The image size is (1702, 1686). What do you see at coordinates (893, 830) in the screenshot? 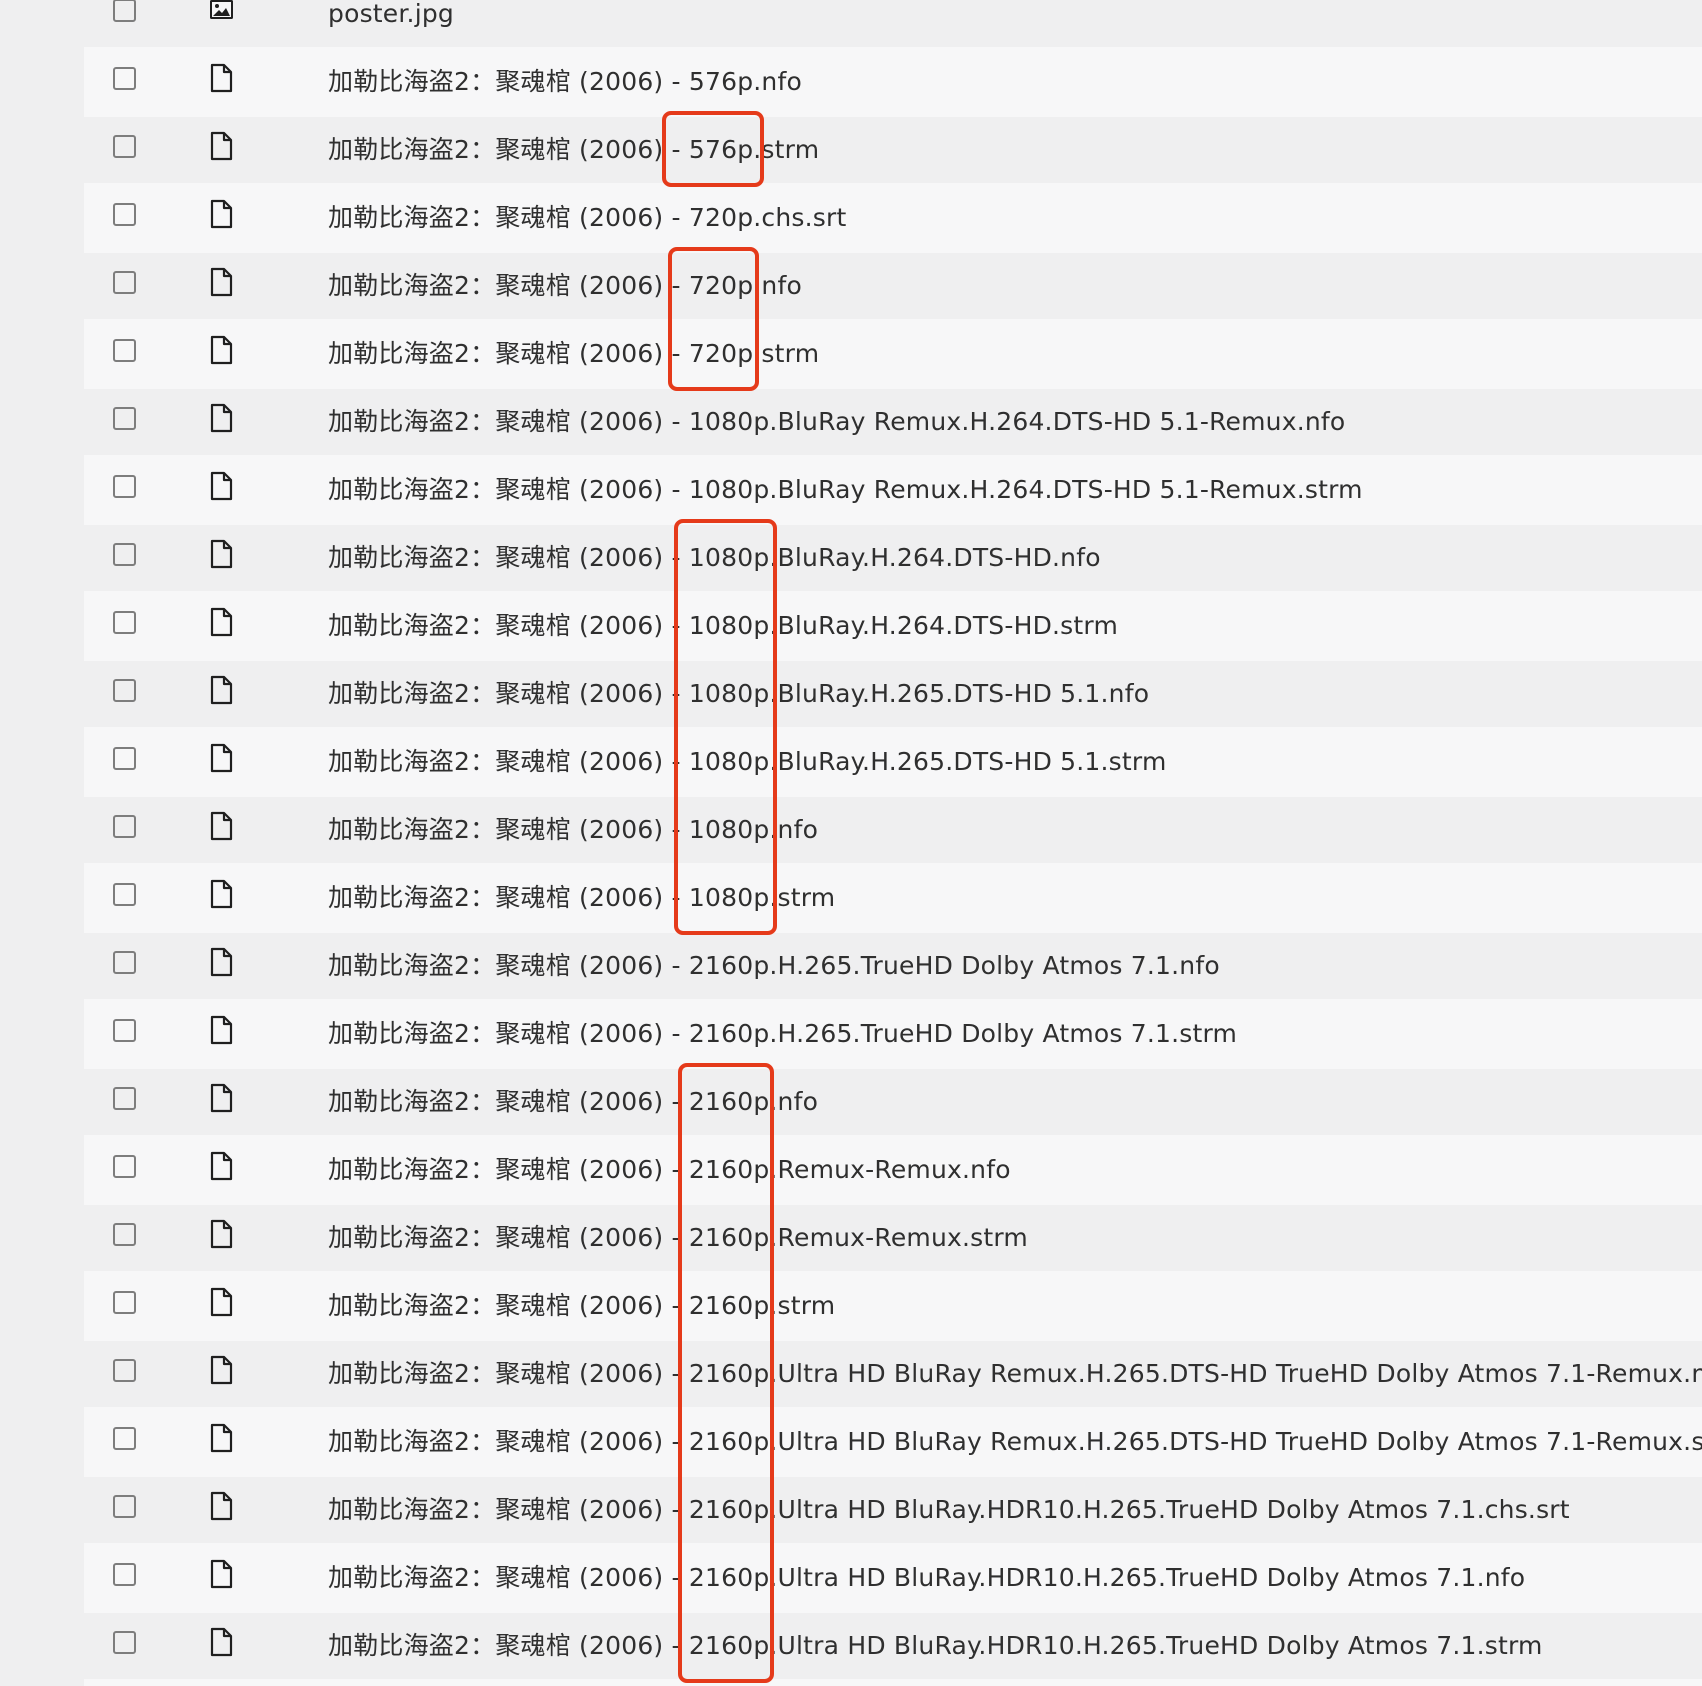
I see `file-row: 加勒比海盗2：聚魂棺 (2006) - 1080p.nfo` at bounding box center [893, 830].